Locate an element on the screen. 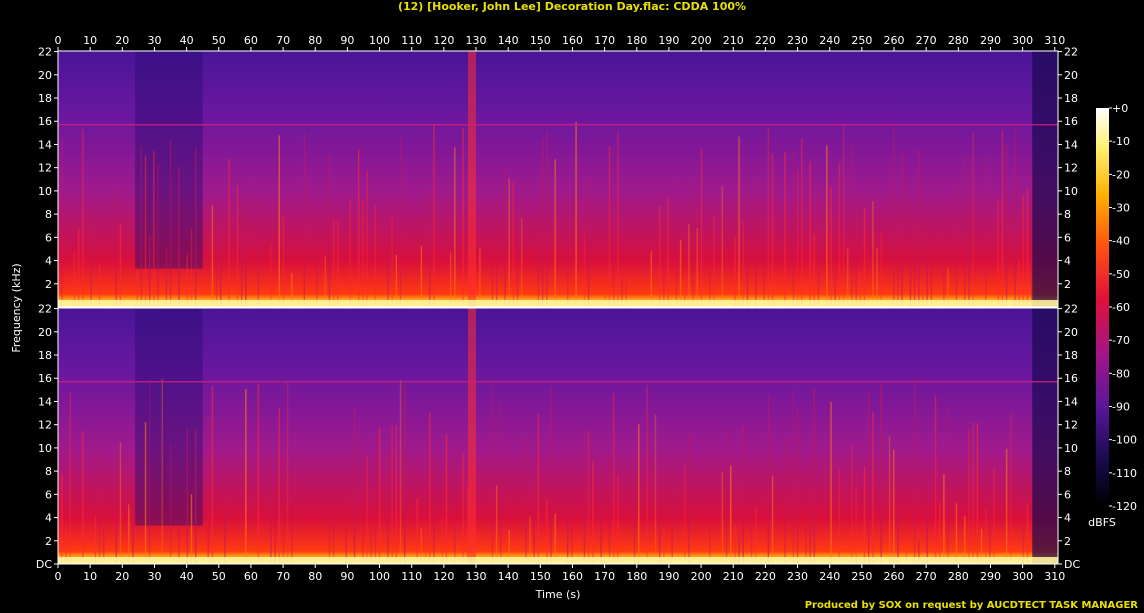 Image resolution: width=1144 pixels, height=613 pixels. x-tick-label: 30 is located at coordinates (154, 576).